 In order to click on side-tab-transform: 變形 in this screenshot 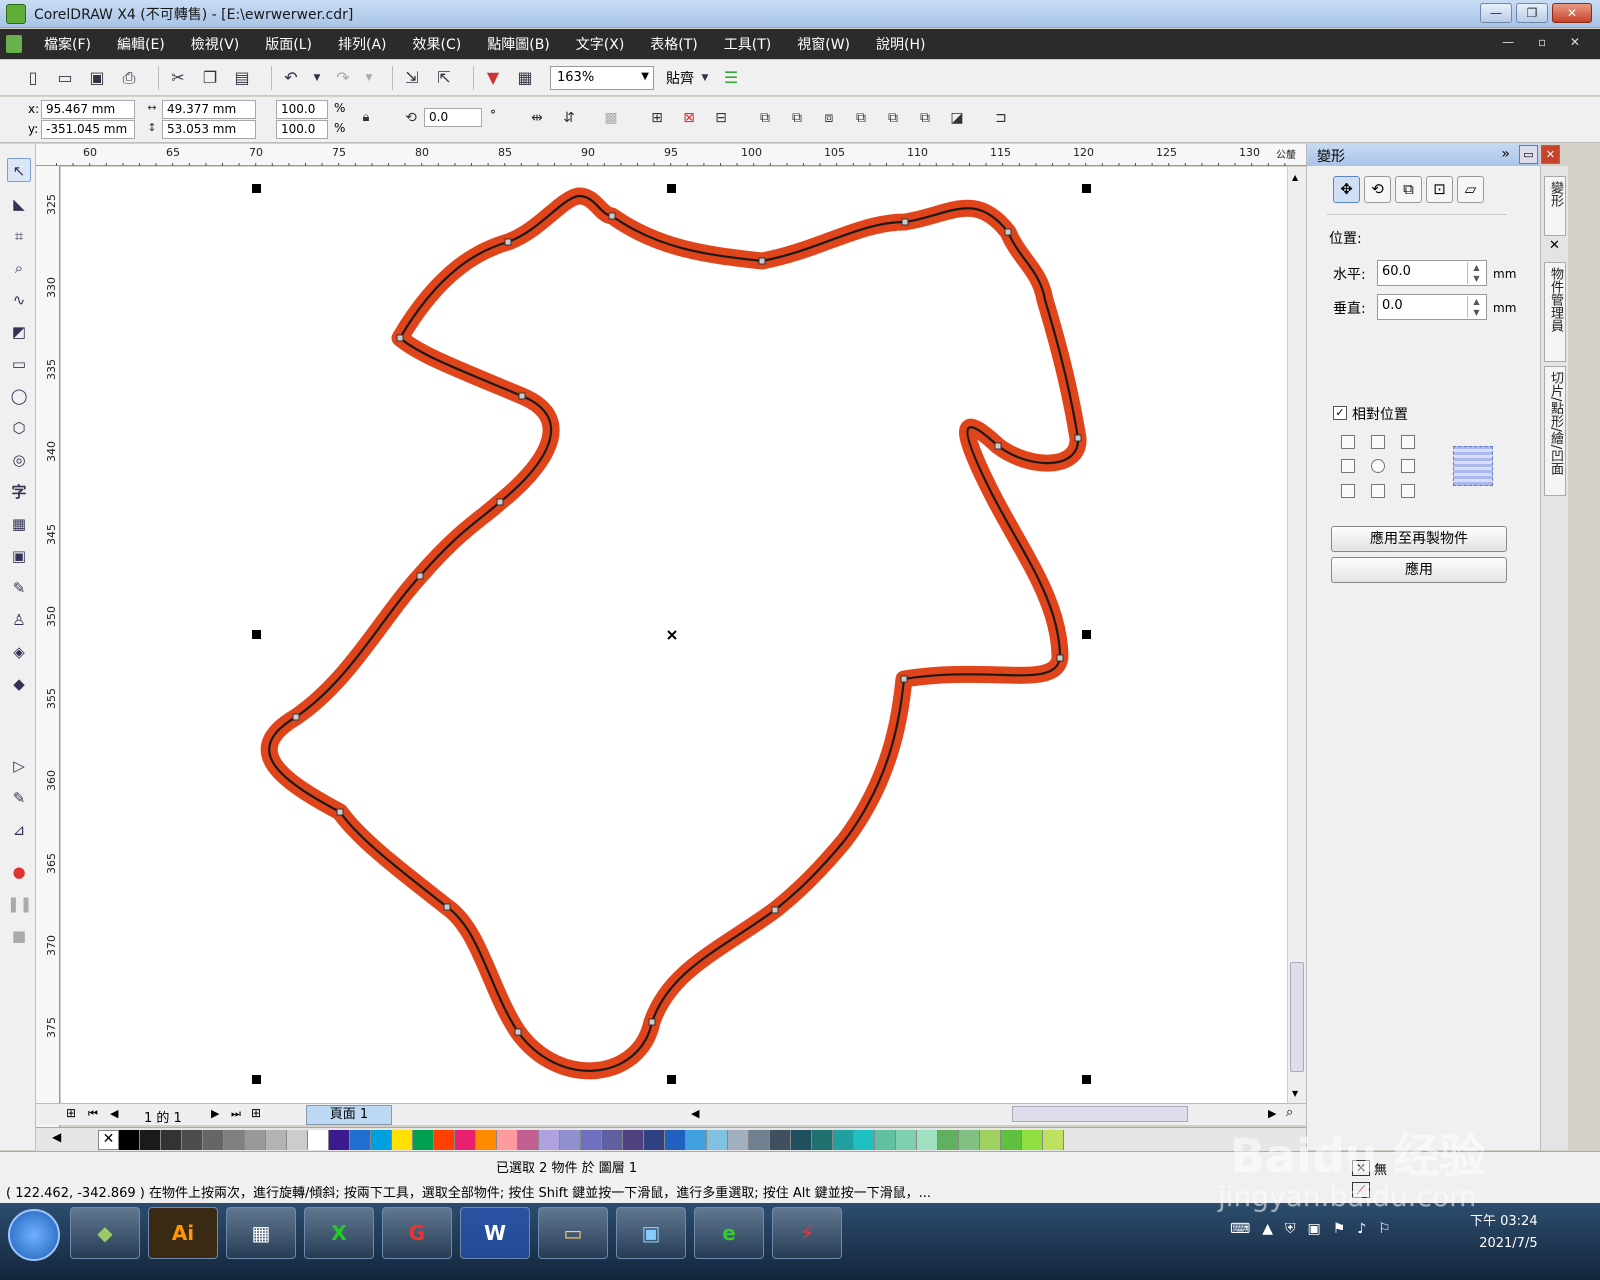, I will do `click(1555, 206)`.